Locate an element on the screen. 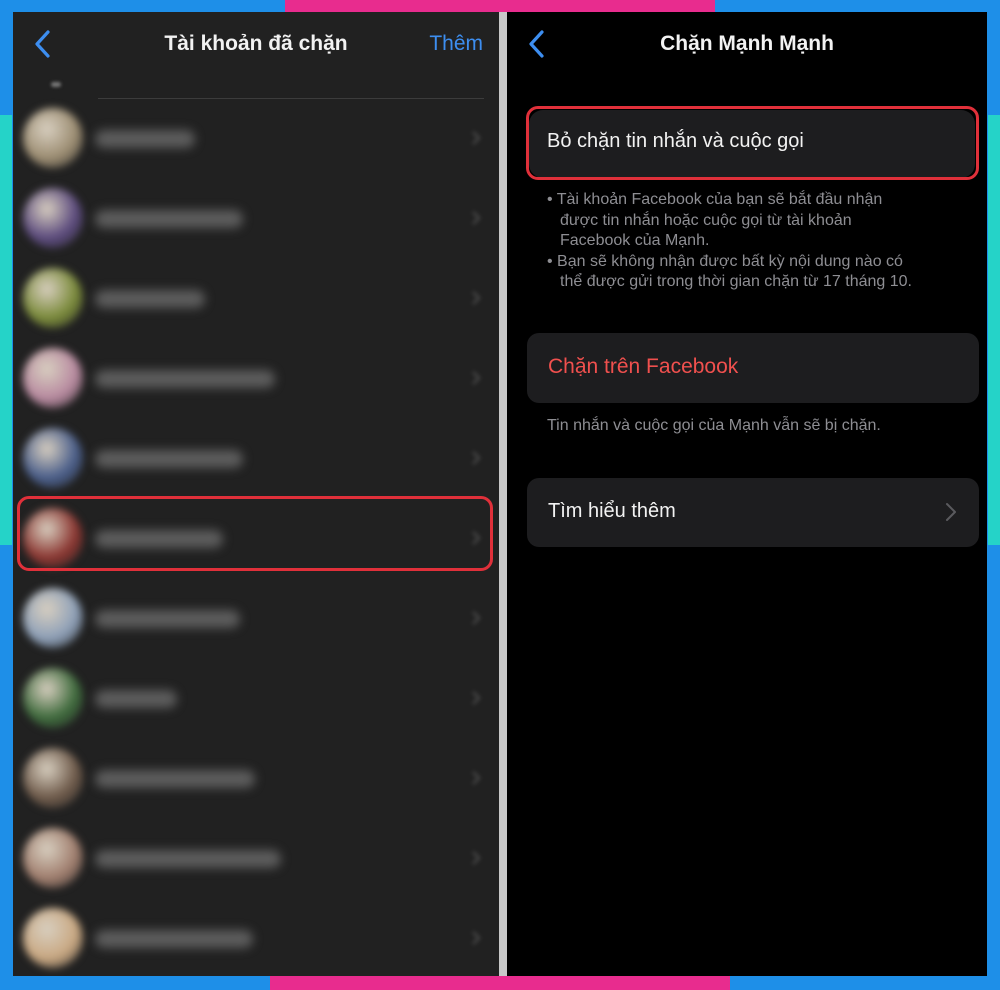 The height and width of the screenshot is (990, 1000). frame-accent-left is located at coordinates (6, 330).